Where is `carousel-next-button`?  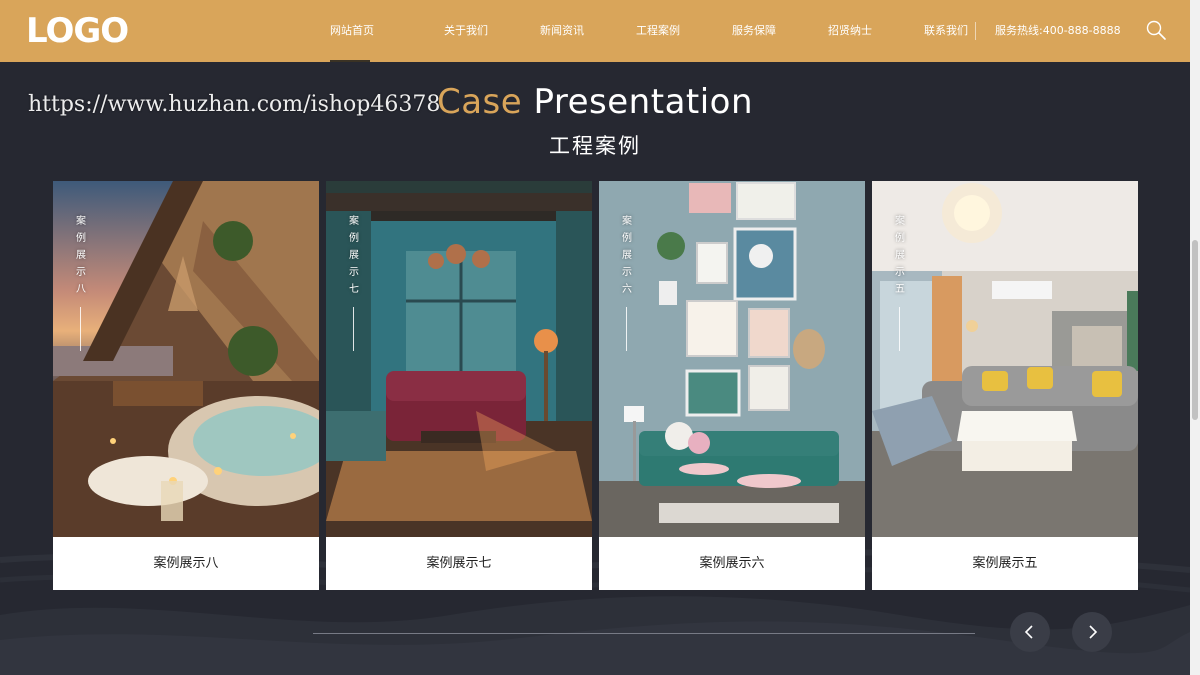
carousel-next-button is located at coordinates (1092, 632).